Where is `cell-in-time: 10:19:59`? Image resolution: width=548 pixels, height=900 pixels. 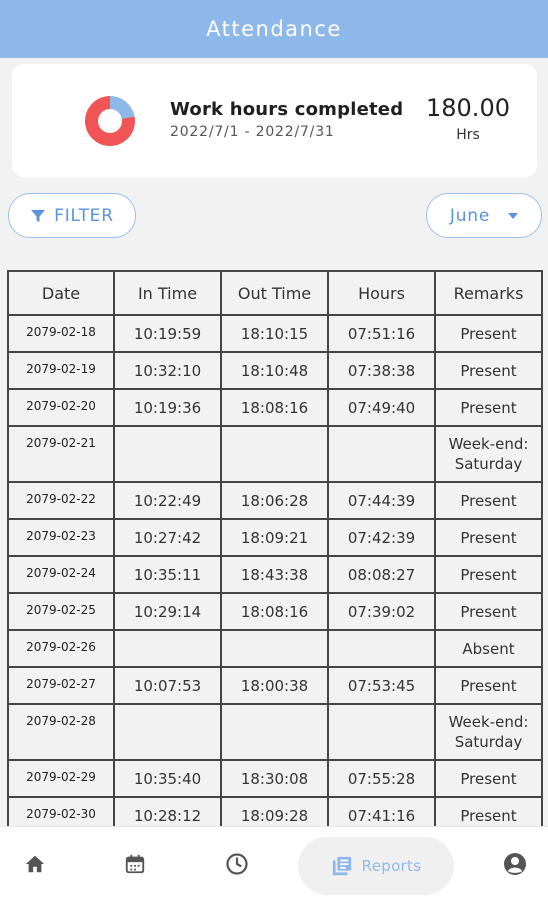
cell-in-time: 10:19:59 is located at coordinates (168, 334).